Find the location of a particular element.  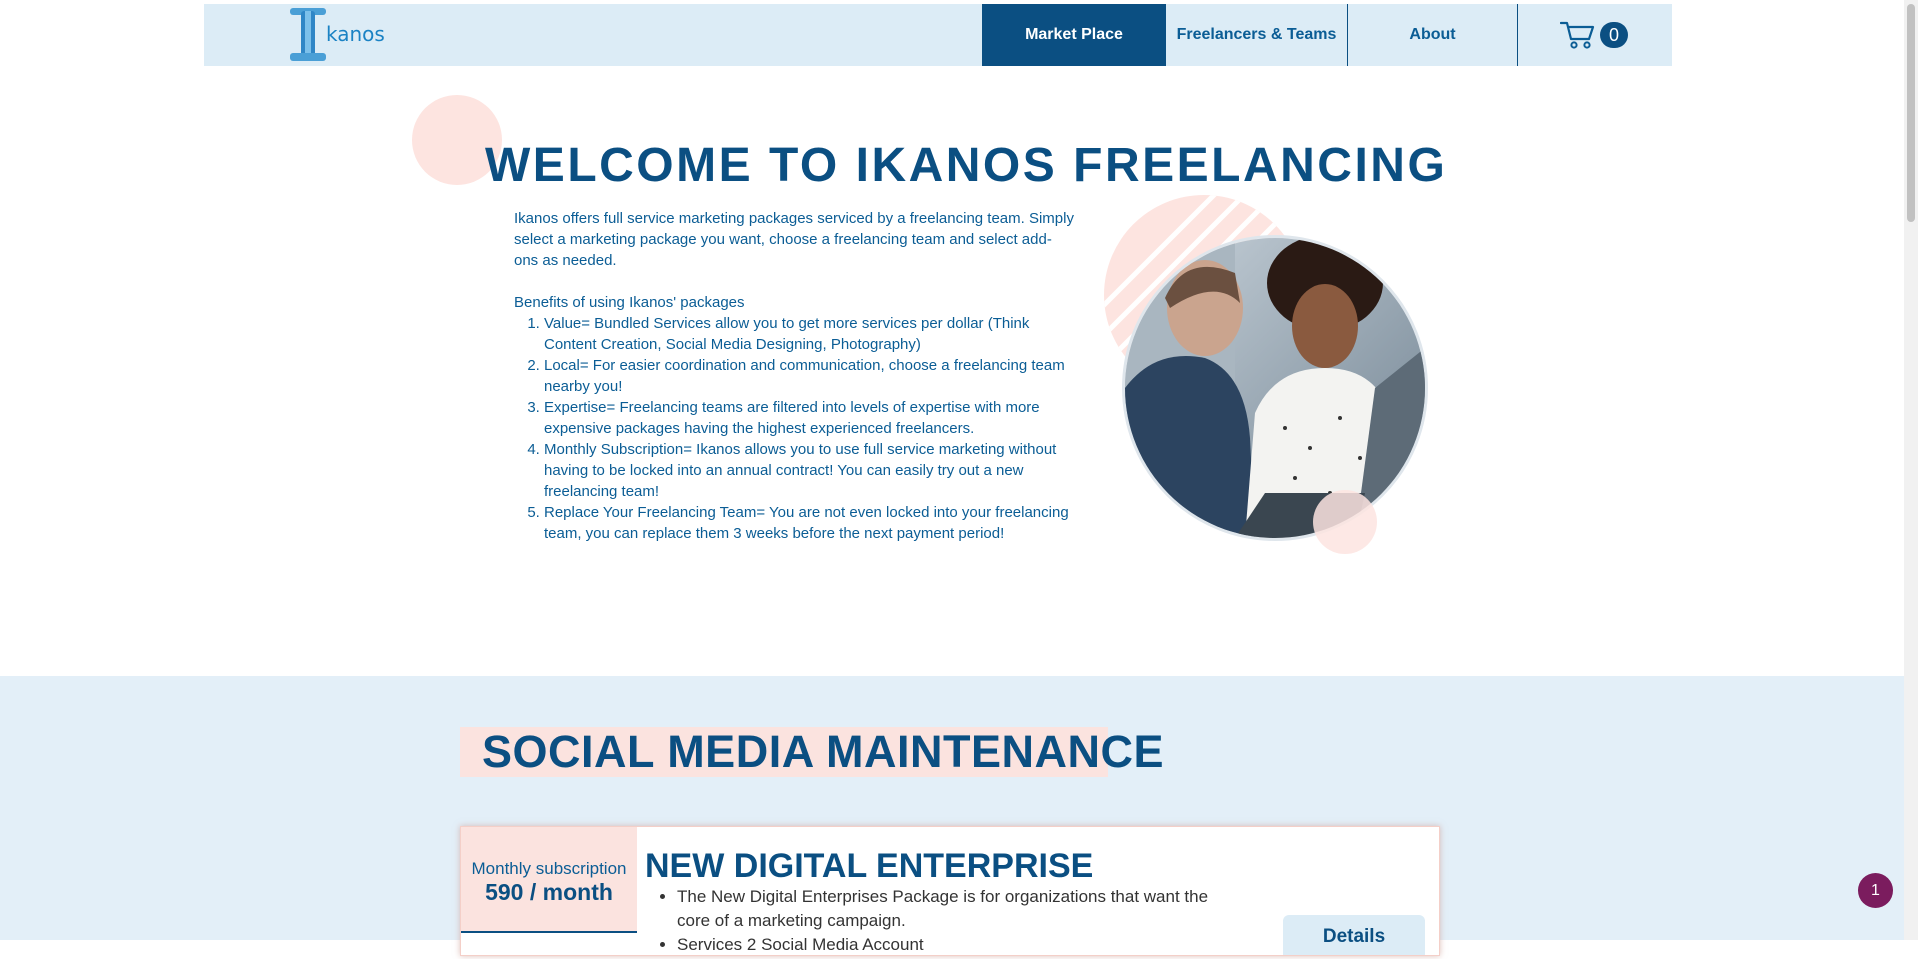

logo-text: kanos is located at coordinates (355, 34).